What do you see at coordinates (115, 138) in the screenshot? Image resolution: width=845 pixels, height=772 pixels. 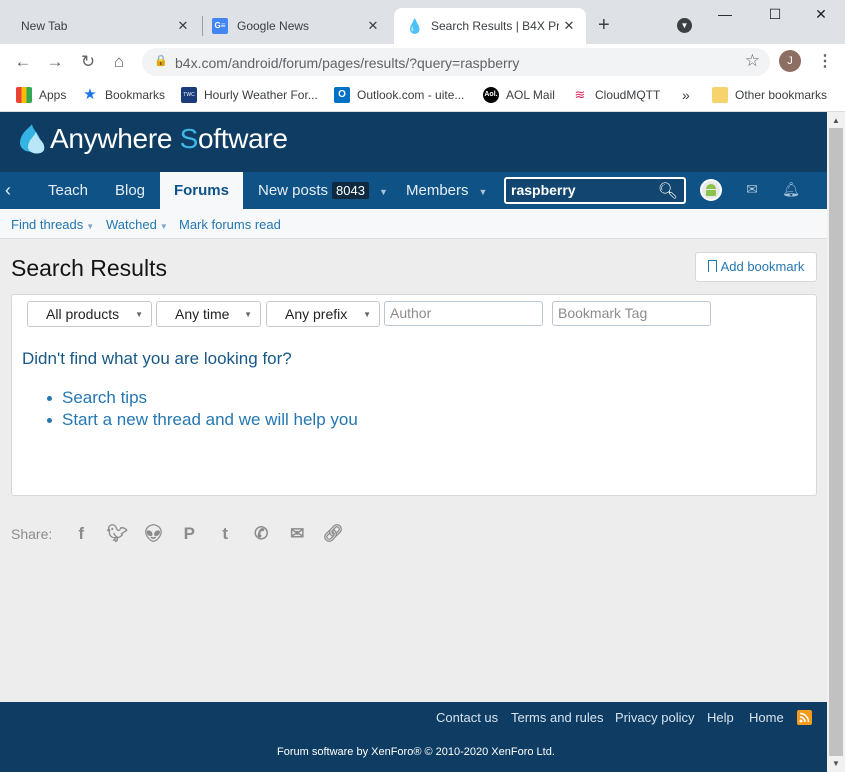 I see `logo-word-1: Anywhere` at bounding box center [115, 138].